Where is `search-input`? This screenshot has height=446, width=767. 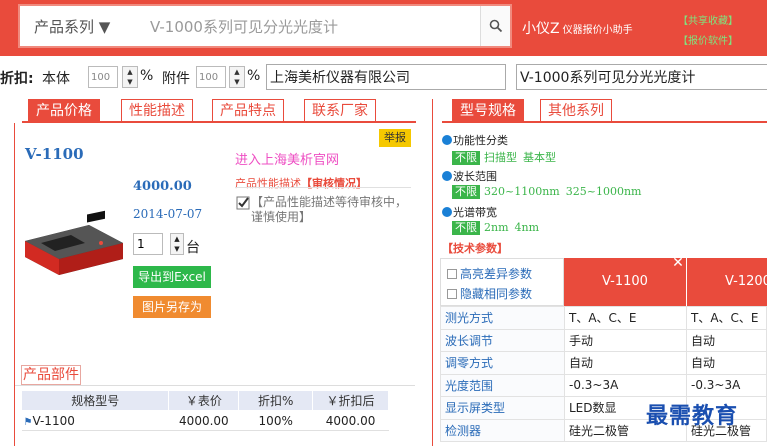
search-input is located at coordinates (305, 27).